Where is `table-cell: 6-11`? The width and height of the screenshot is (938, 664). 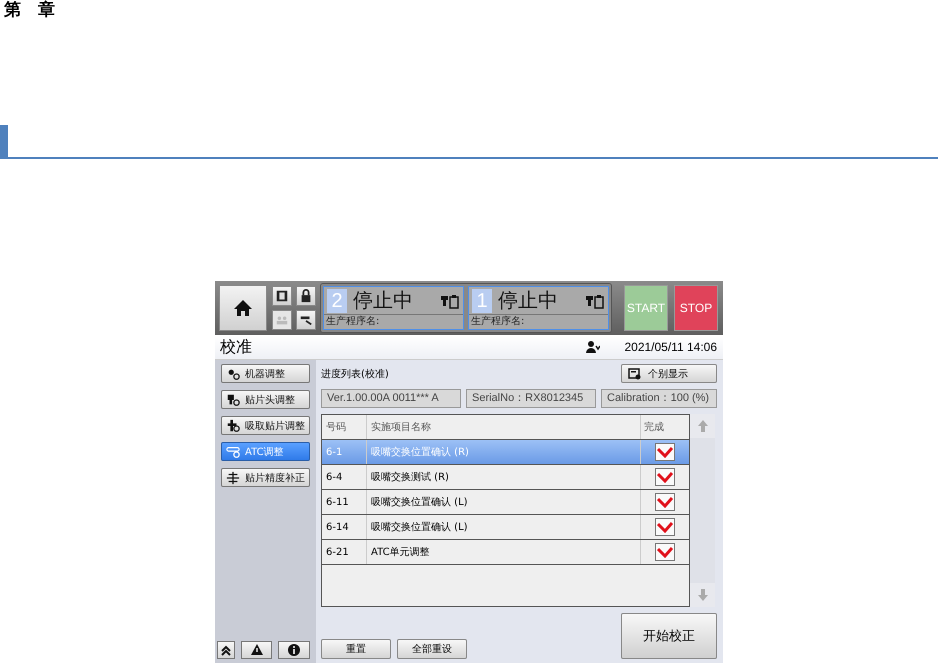
table-cell: 6-11 is located at coordinates (344, 502).